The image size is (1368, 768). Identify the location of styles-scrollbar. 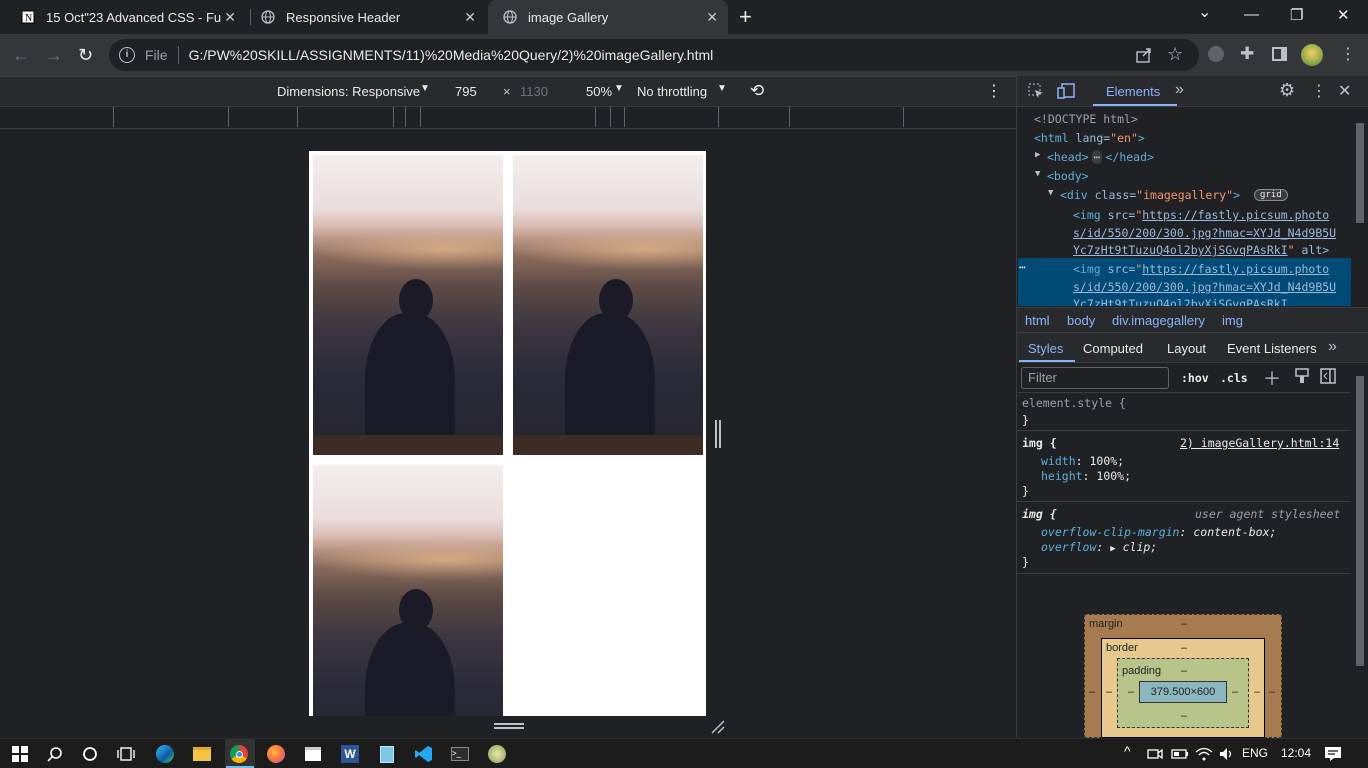
(1359, 551).